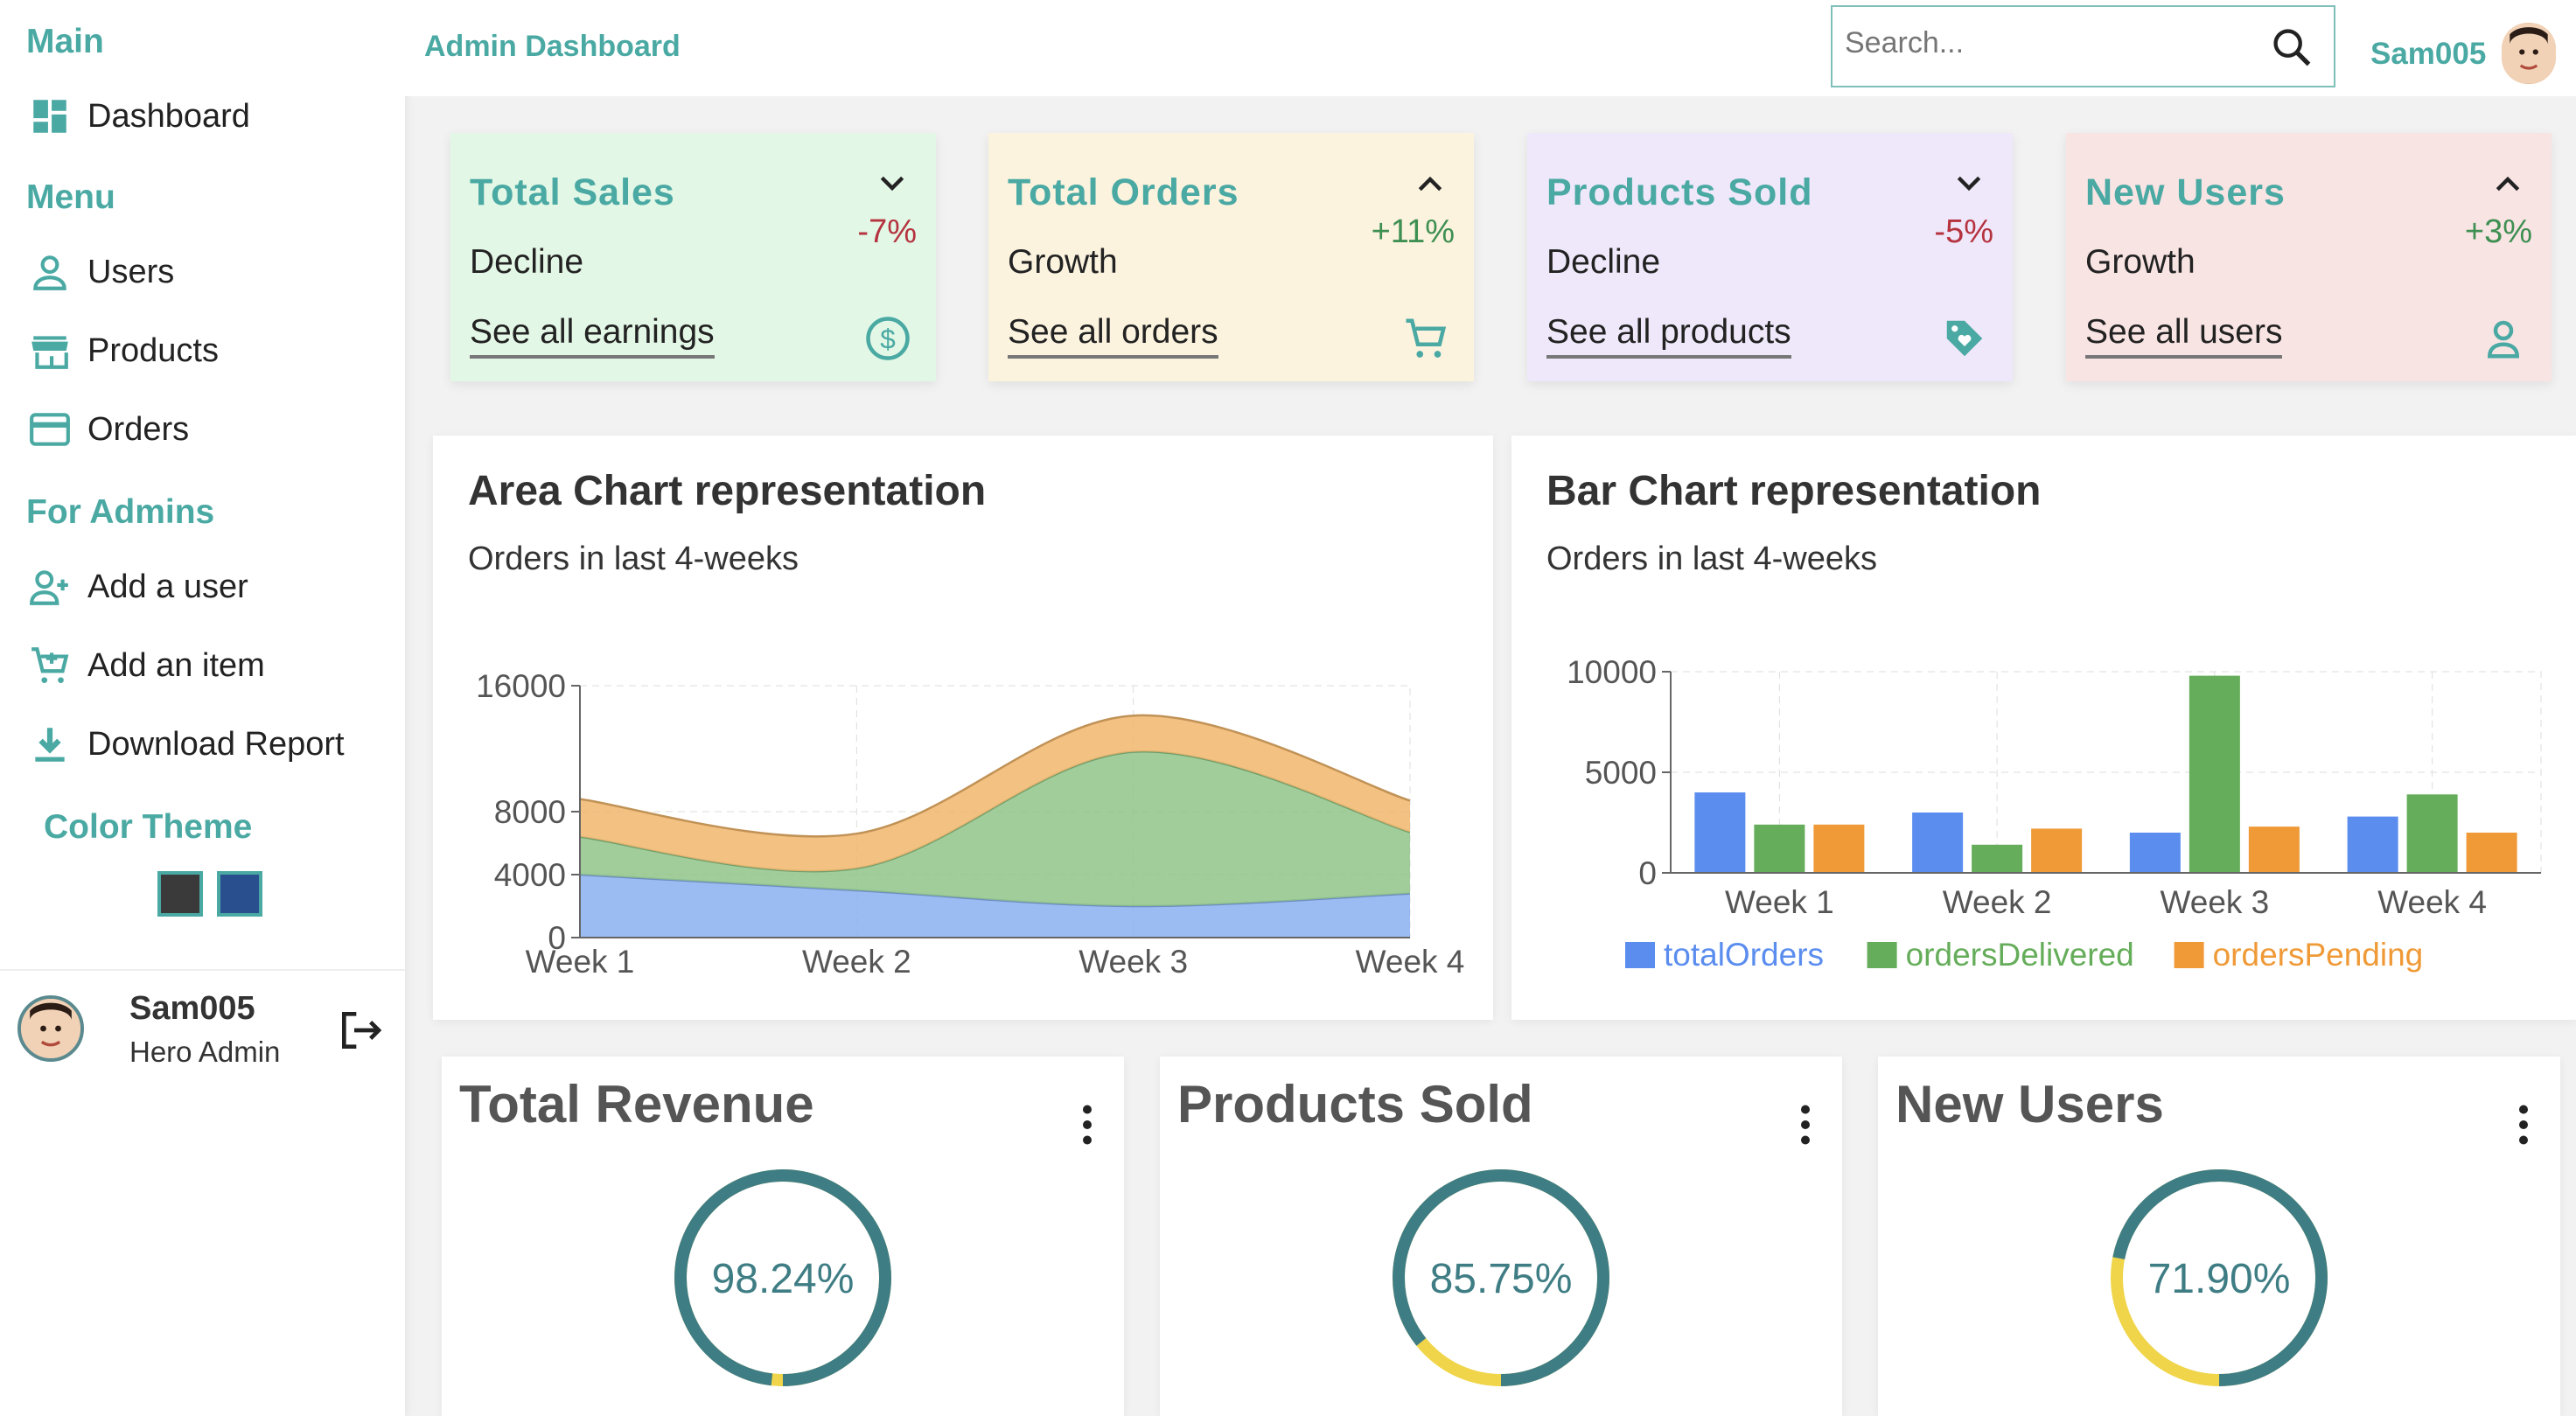  I want to click on kpi-card-new-users: New Users +3% Growth See all users, so click(2309, 257).